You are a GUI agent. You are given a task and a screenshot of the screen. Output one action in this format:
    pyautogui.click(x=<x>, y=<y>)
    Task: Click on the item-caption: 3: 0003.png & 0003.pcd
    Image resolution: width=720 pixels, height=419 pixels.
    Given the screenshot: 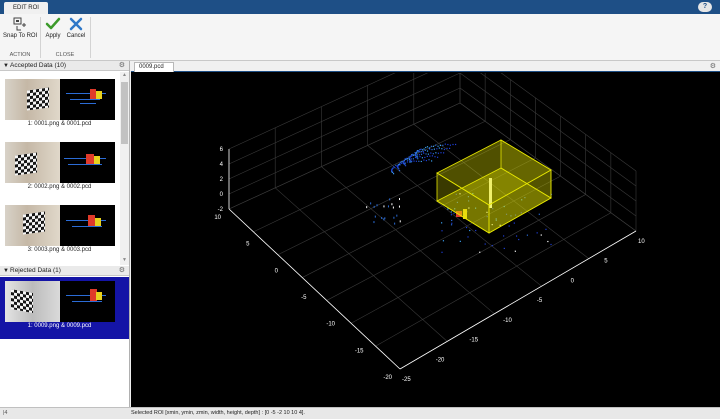 What is the action you would take?
    pyautogui.click(x=59, y=250)
    